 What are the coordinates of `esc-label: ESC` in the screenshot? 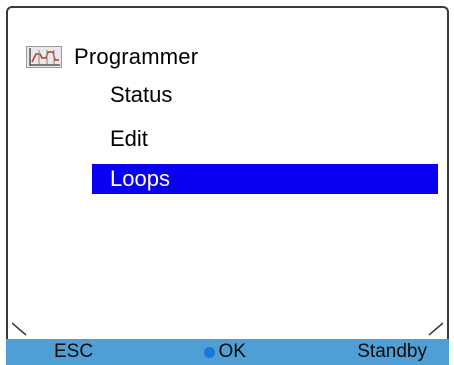 It's located at (74, 351).